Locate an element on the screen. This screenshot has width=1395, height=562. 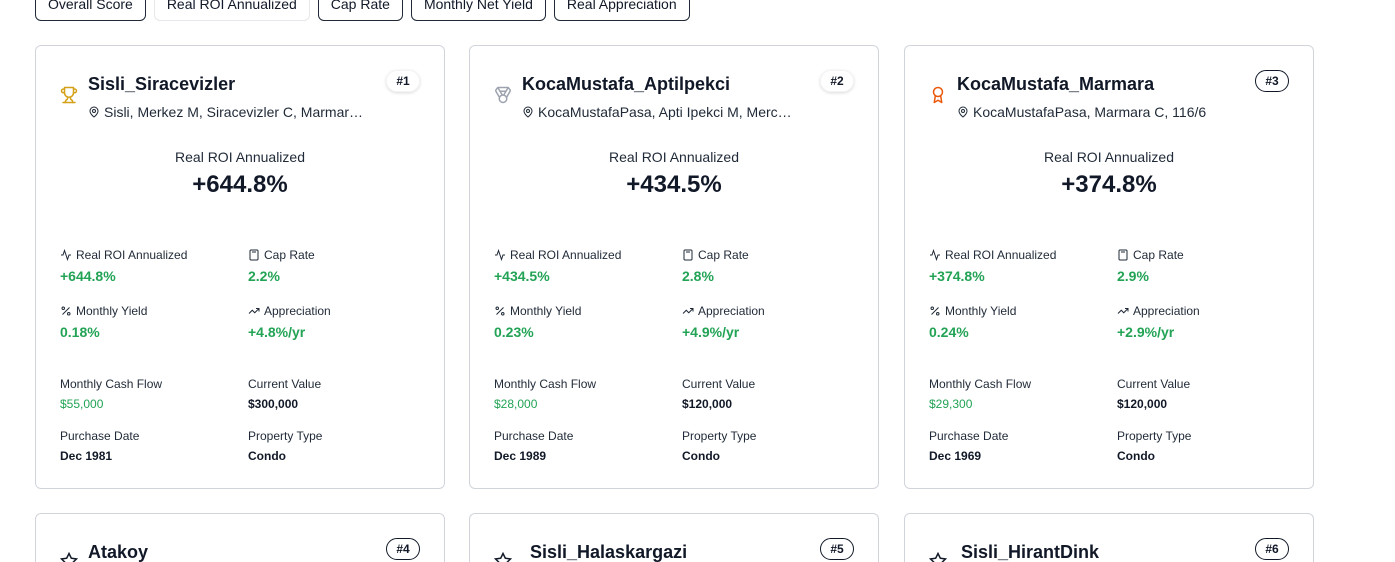
hero-metric-value: +374.8% is located at coordinates (1109, 184).